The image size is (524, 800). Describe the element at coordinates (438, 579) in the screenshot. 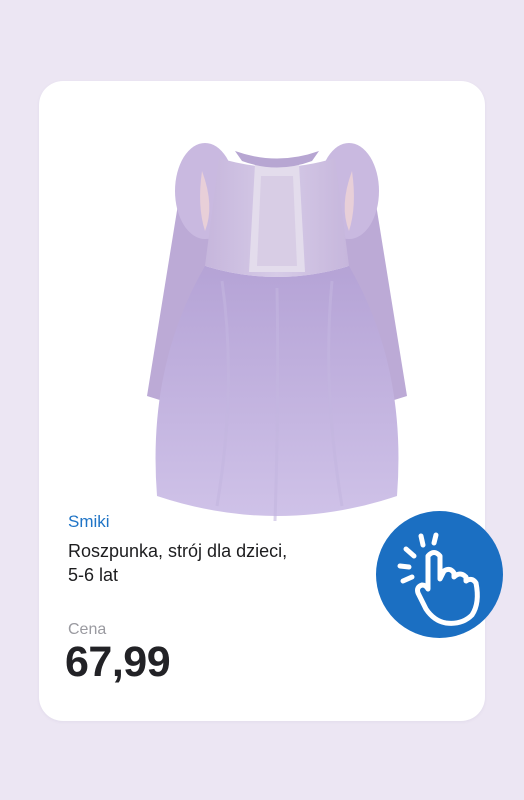

I see `tap-hand-icon` at that location.